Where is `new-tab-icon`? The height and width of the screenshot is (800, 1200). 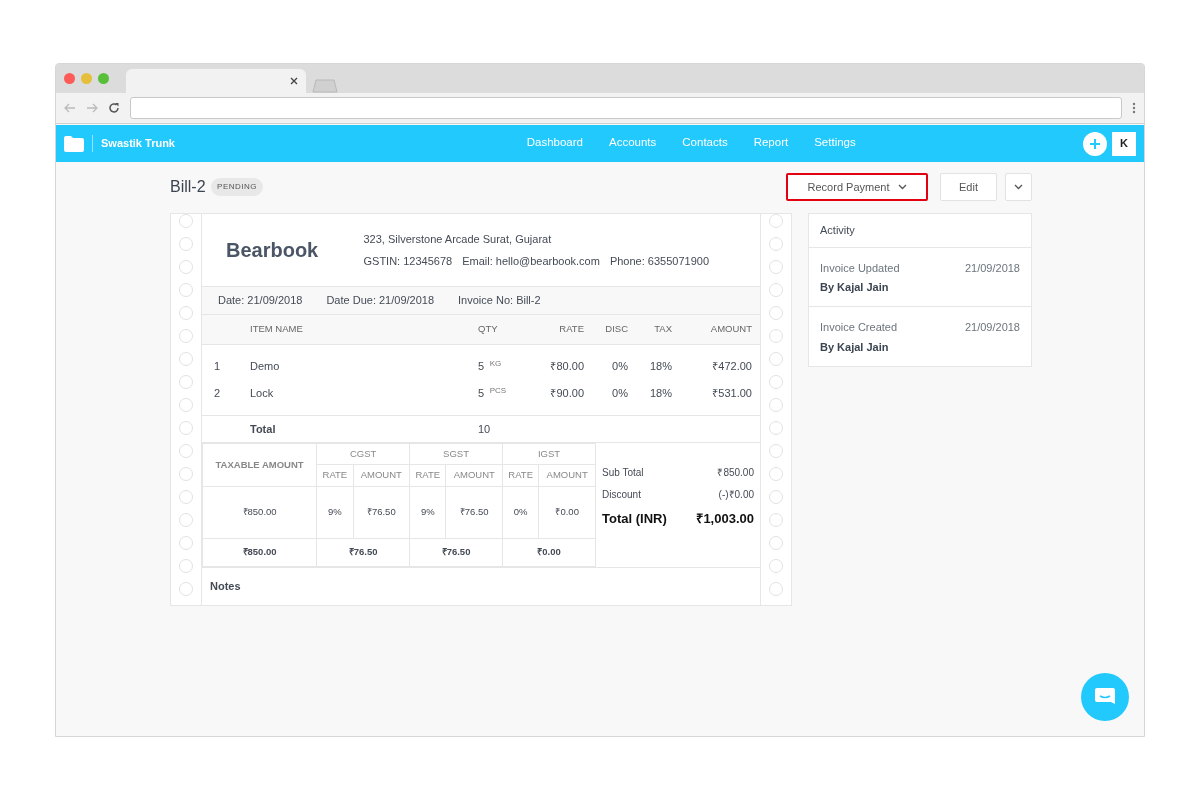
new-tab-icon is located at coordinates (325, 86).